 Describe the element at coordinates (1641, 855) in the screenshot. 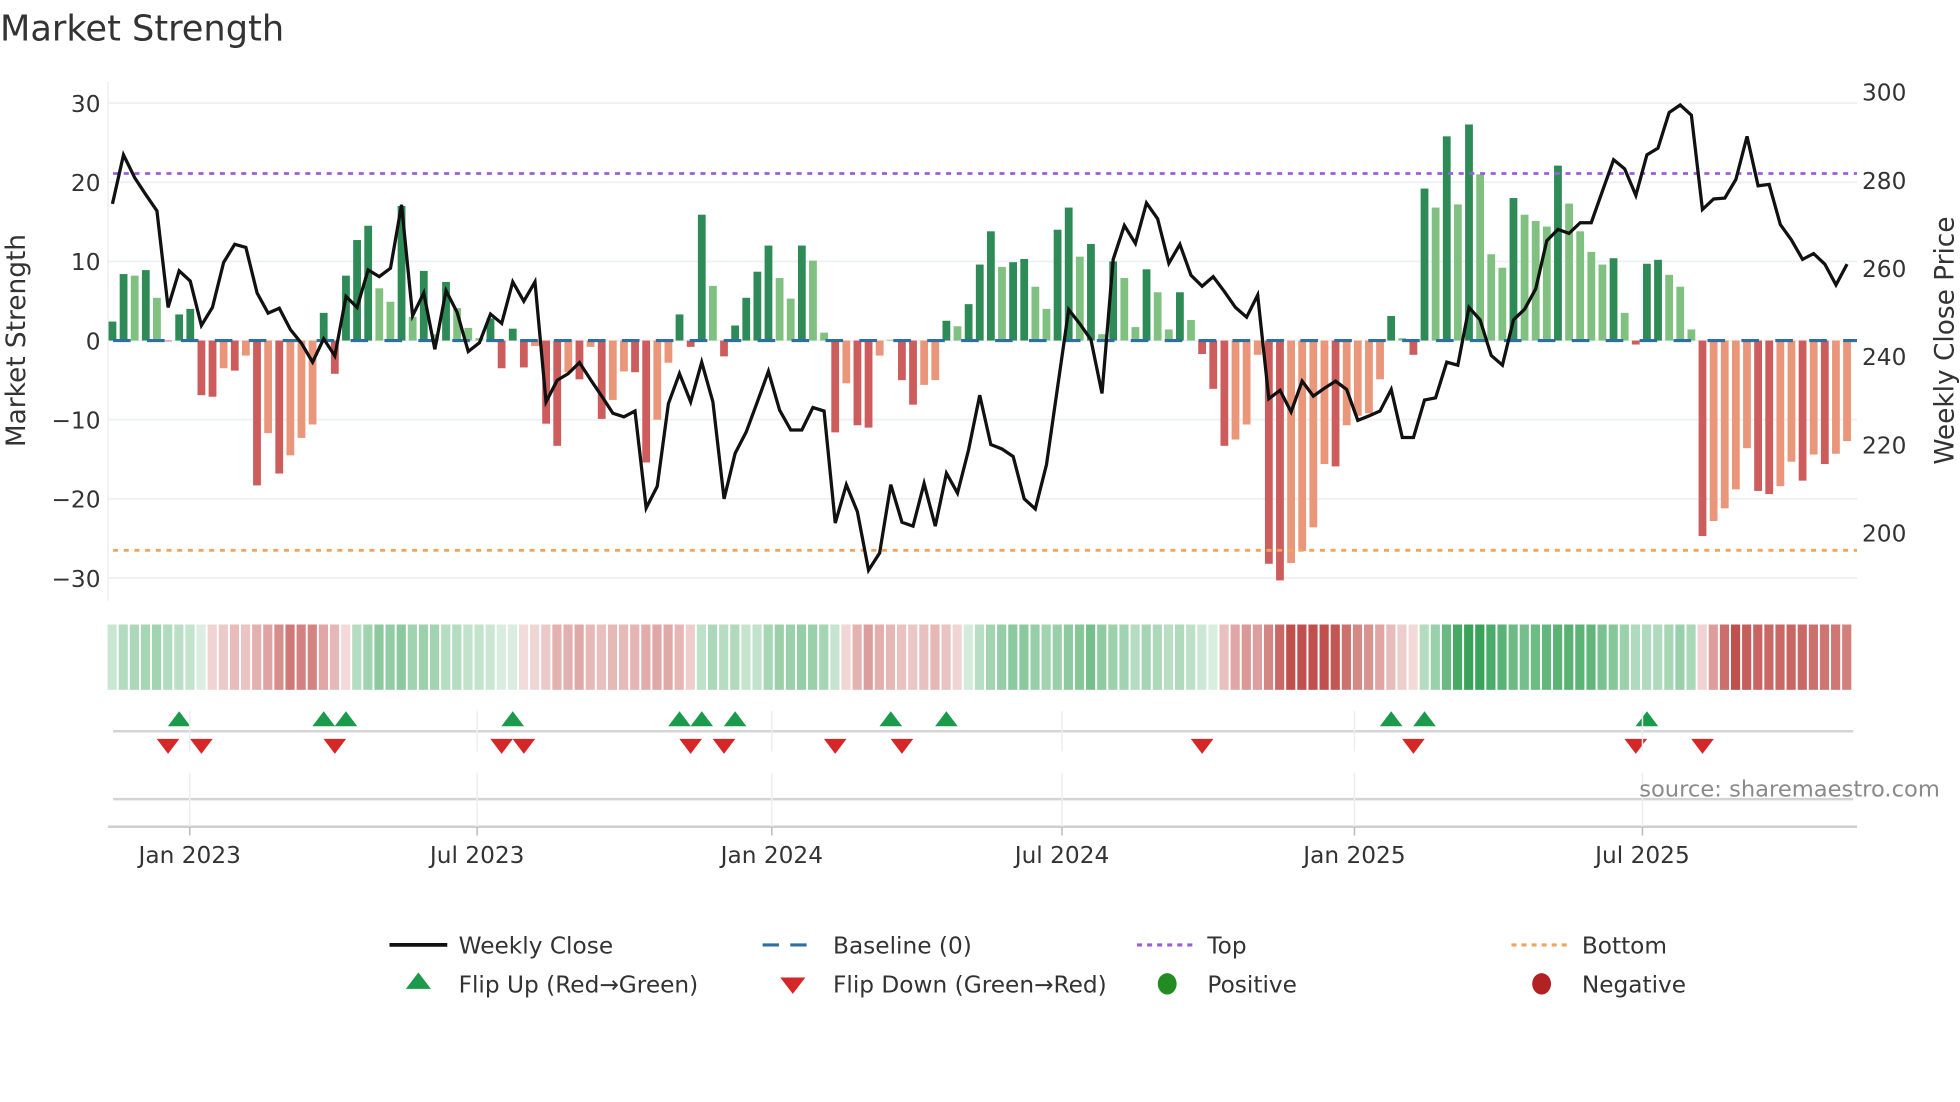

I see `x-tick-label: Jul 2025` at that location.